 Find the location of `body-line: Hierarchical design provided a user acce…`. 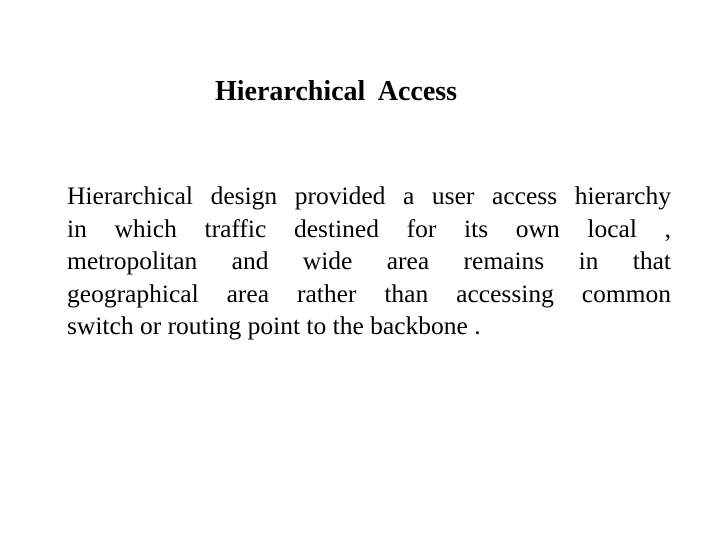

body-line: Hierarchical design provided a user acce… is located at coordinates (369, 195).